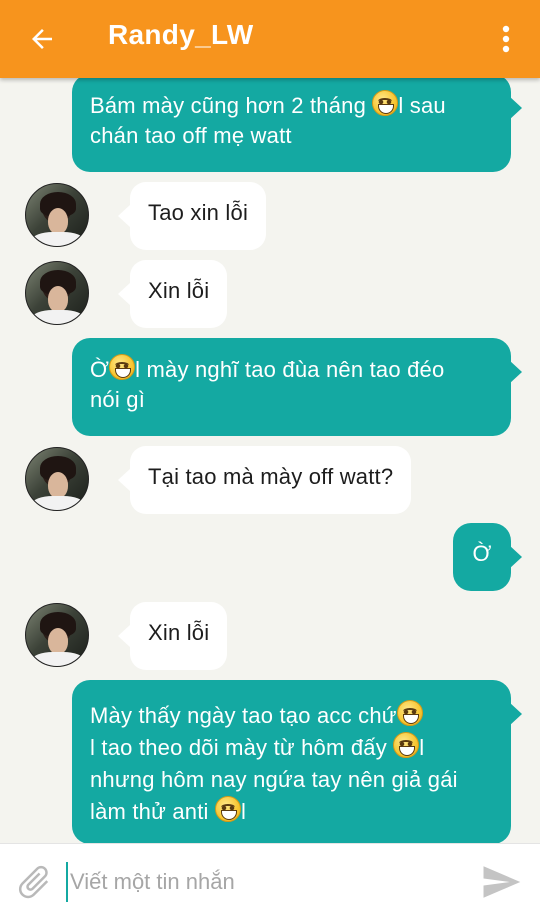 This screenshot has width=540, height=919. Describe the element at coordinates (274, 779) in the screenshot. I see `message-text: nhưng hôm nay ngứa tay nên giả gái` at that location.